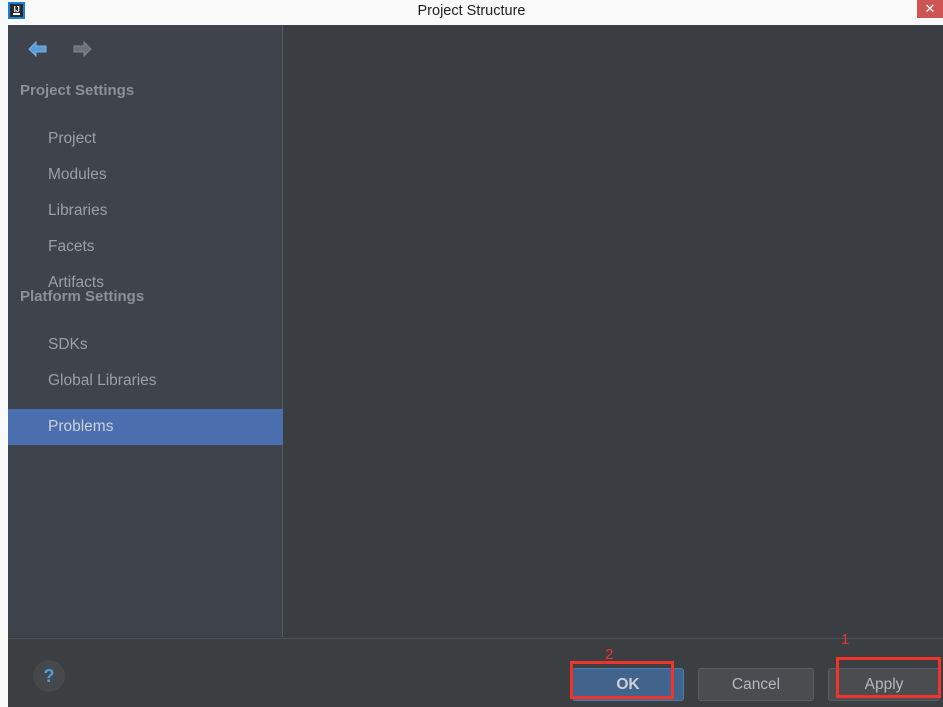  What do you see at coordinates (845, 639) in the screenshot?
I see `annotation-label-1: 1` at bounding box center [845, 639].